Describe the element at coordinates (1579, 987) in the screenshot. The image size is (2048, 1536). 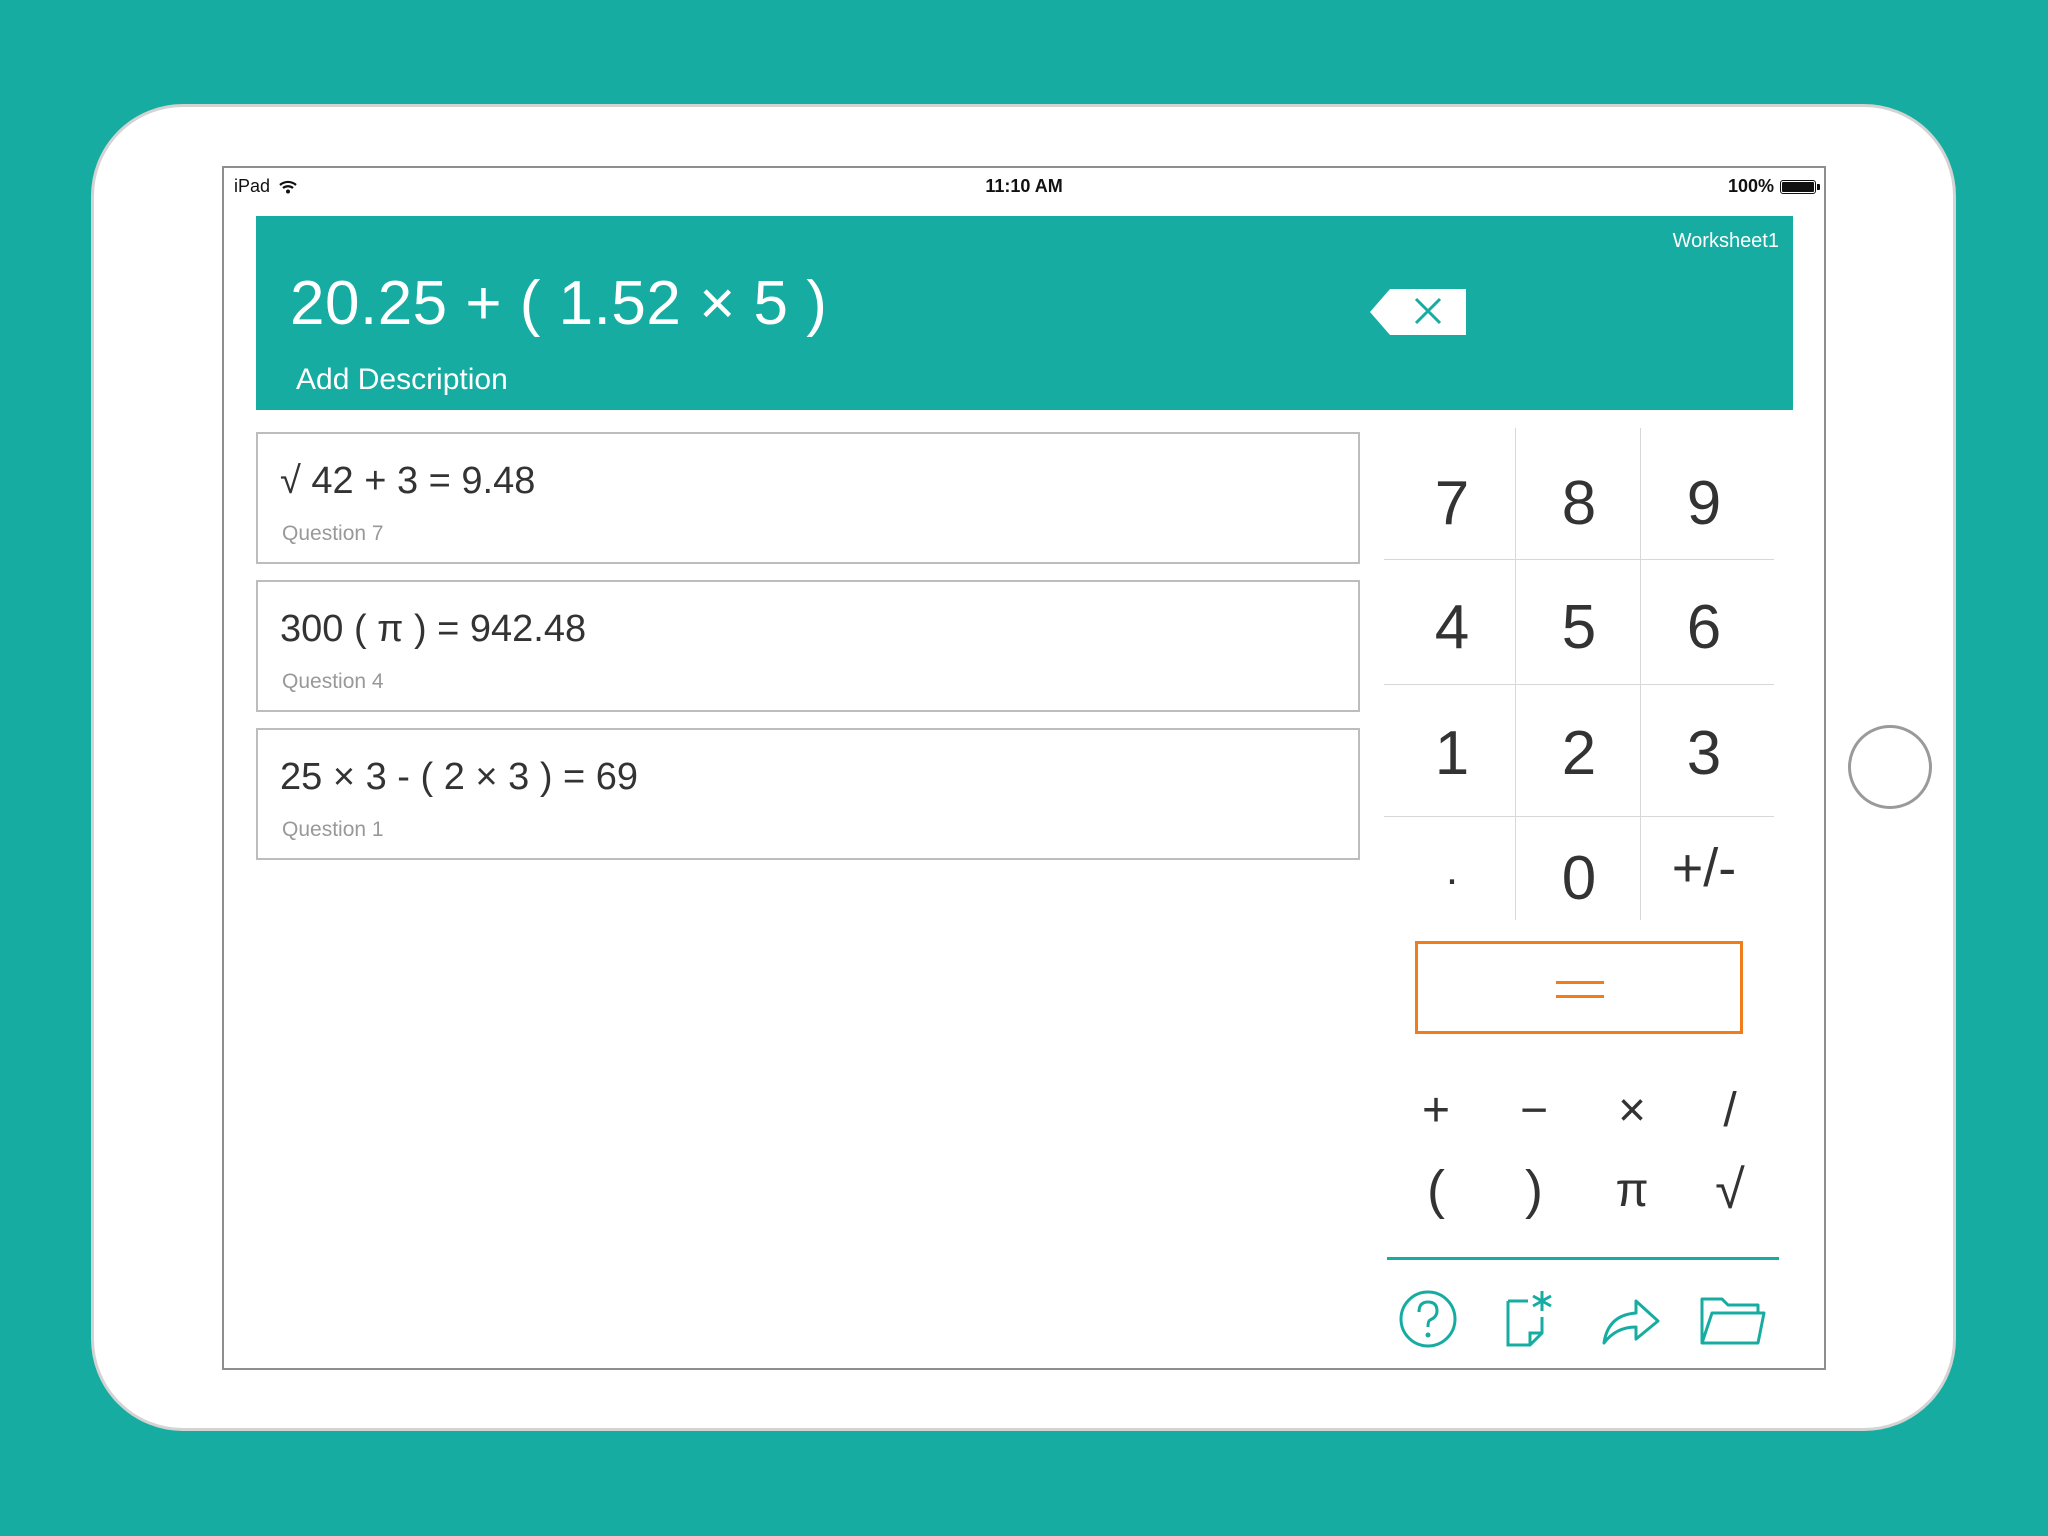
I see `equals-button` at that location.